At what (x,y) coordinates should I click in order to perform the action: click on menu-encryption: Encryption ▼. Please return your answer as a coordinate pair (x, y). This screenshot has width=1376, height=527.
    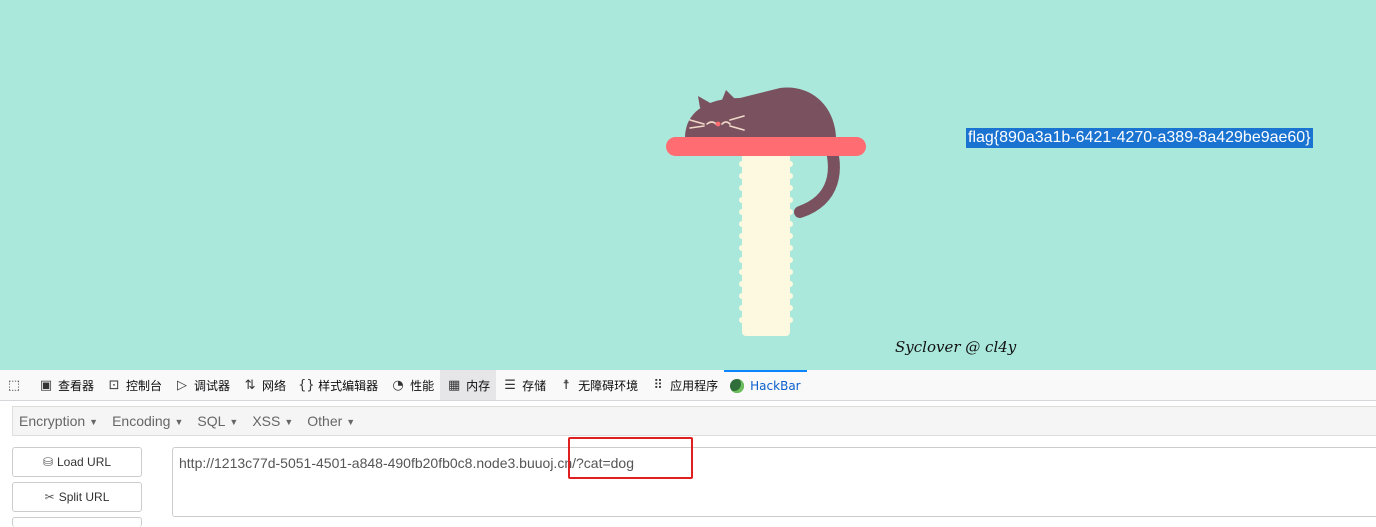
    Looking at the image, I should click on (58, 421).